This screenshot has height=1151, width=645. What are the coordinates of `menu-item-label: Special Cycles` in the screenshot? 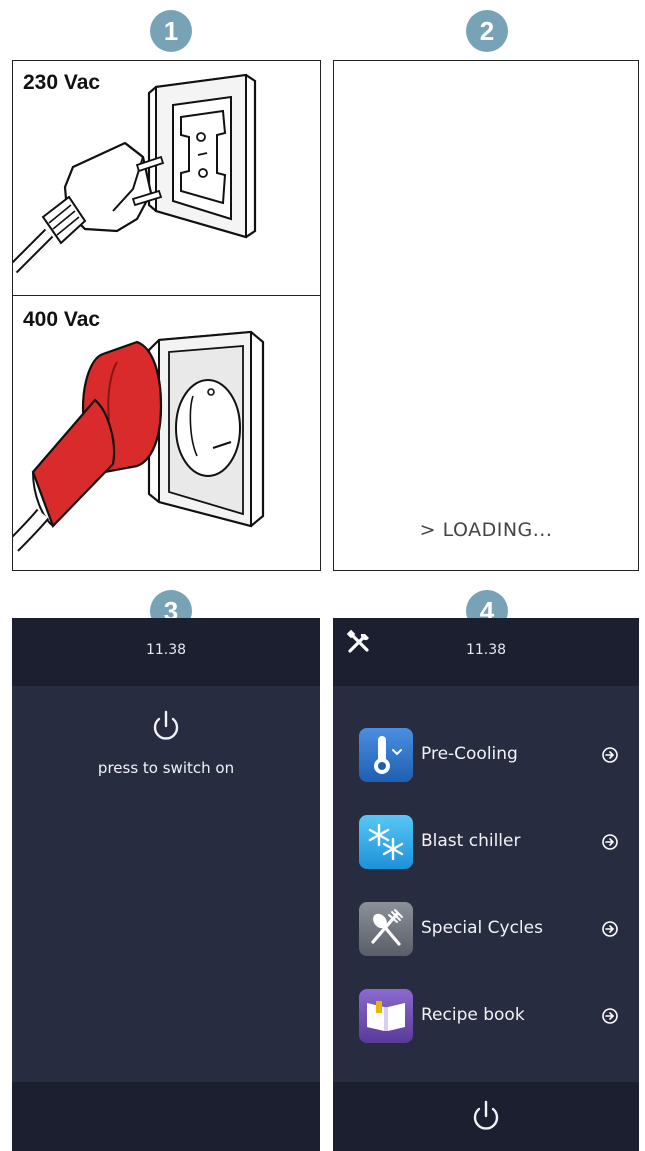 It's located at (482, 928).